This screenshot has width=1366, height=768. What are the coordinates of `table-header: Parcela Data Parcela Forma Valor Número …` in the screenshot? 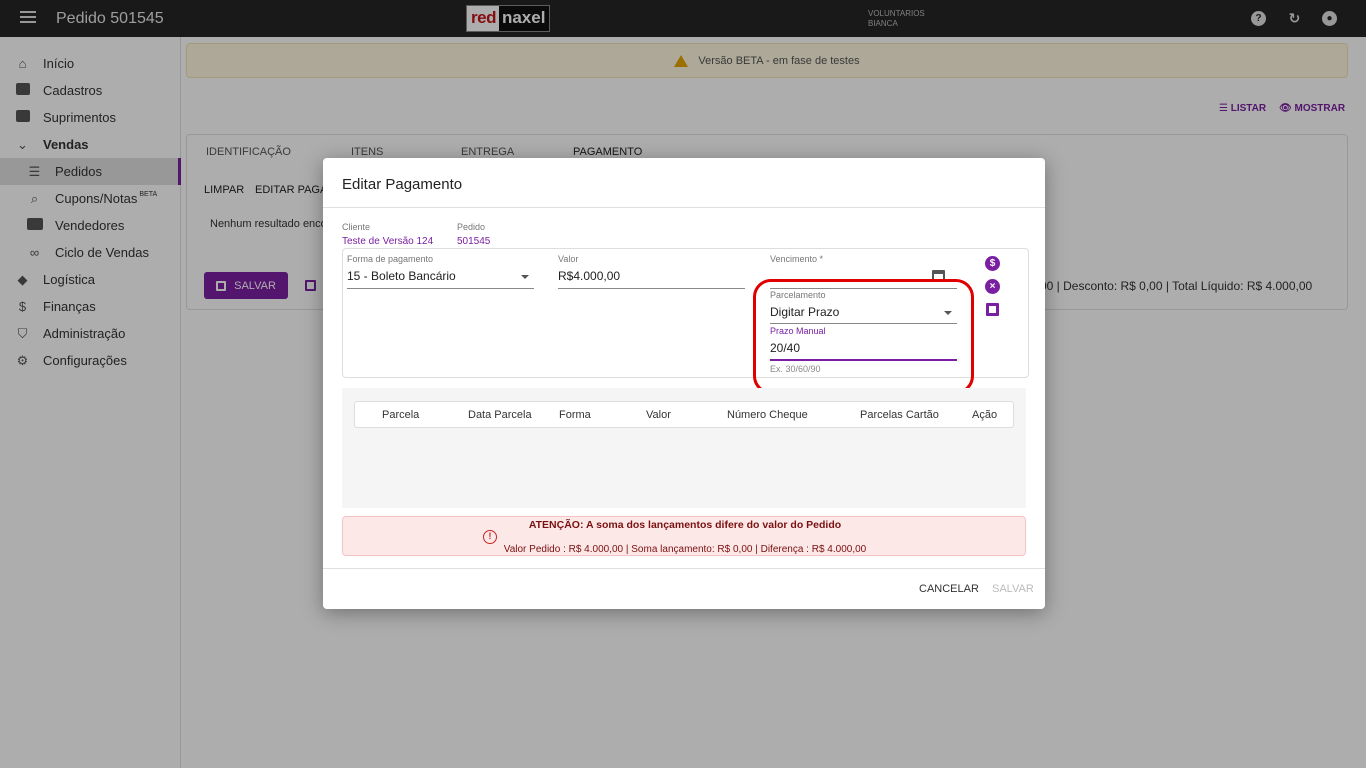 It's located at (684, 414).